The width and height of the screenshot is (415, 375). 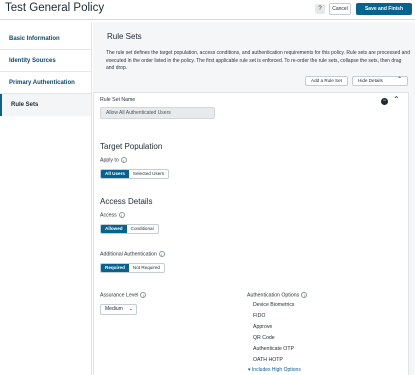 I want to click on additional-authentication-label: Additional Authentication i, so click(x=132, y=254).